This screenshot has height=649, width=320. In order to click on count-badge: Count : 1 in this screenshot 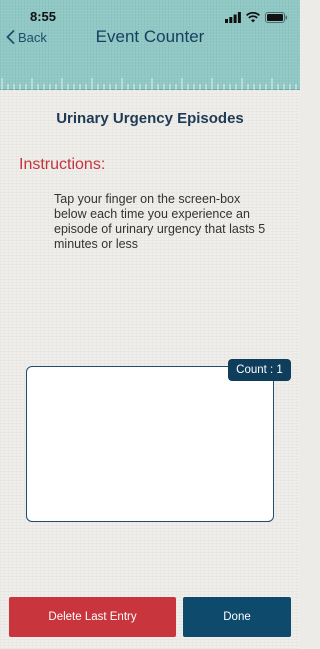, I will do `click(259, 370)`.